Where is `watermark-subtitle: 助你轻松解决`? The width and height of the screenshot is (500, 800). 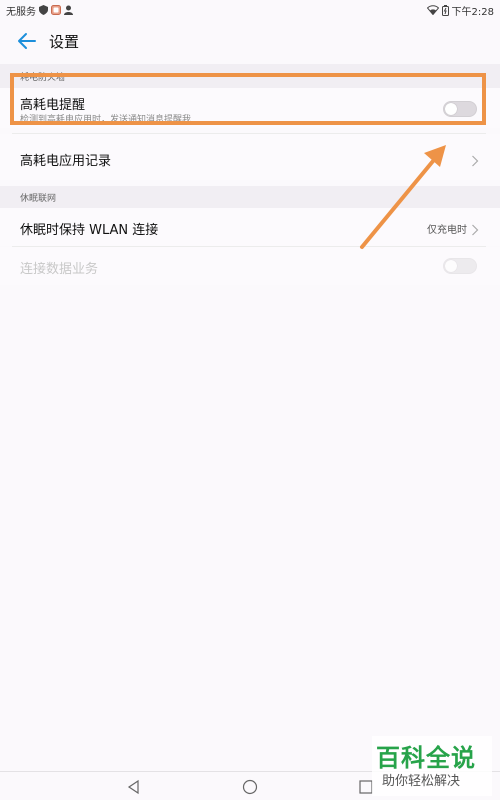 watermark-subtitle: 助你轻松解决 is located at coordinates (421, 781).